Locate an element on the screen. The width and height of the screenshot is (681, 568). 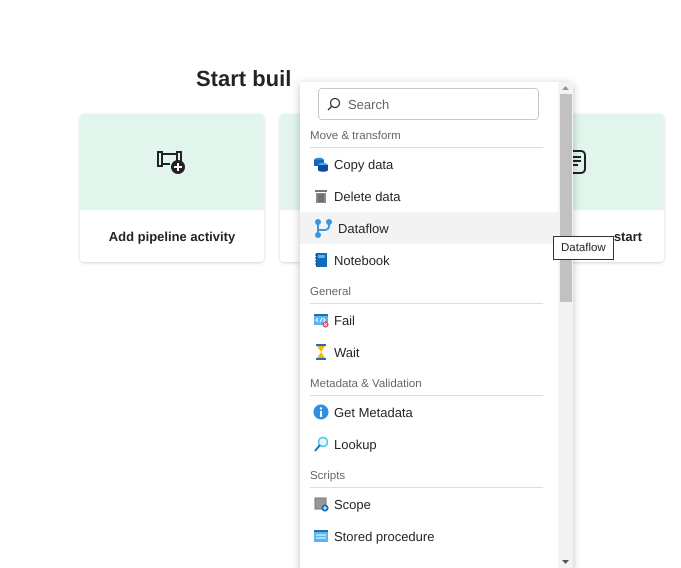
info-icon is located at coordinates (321, 412).